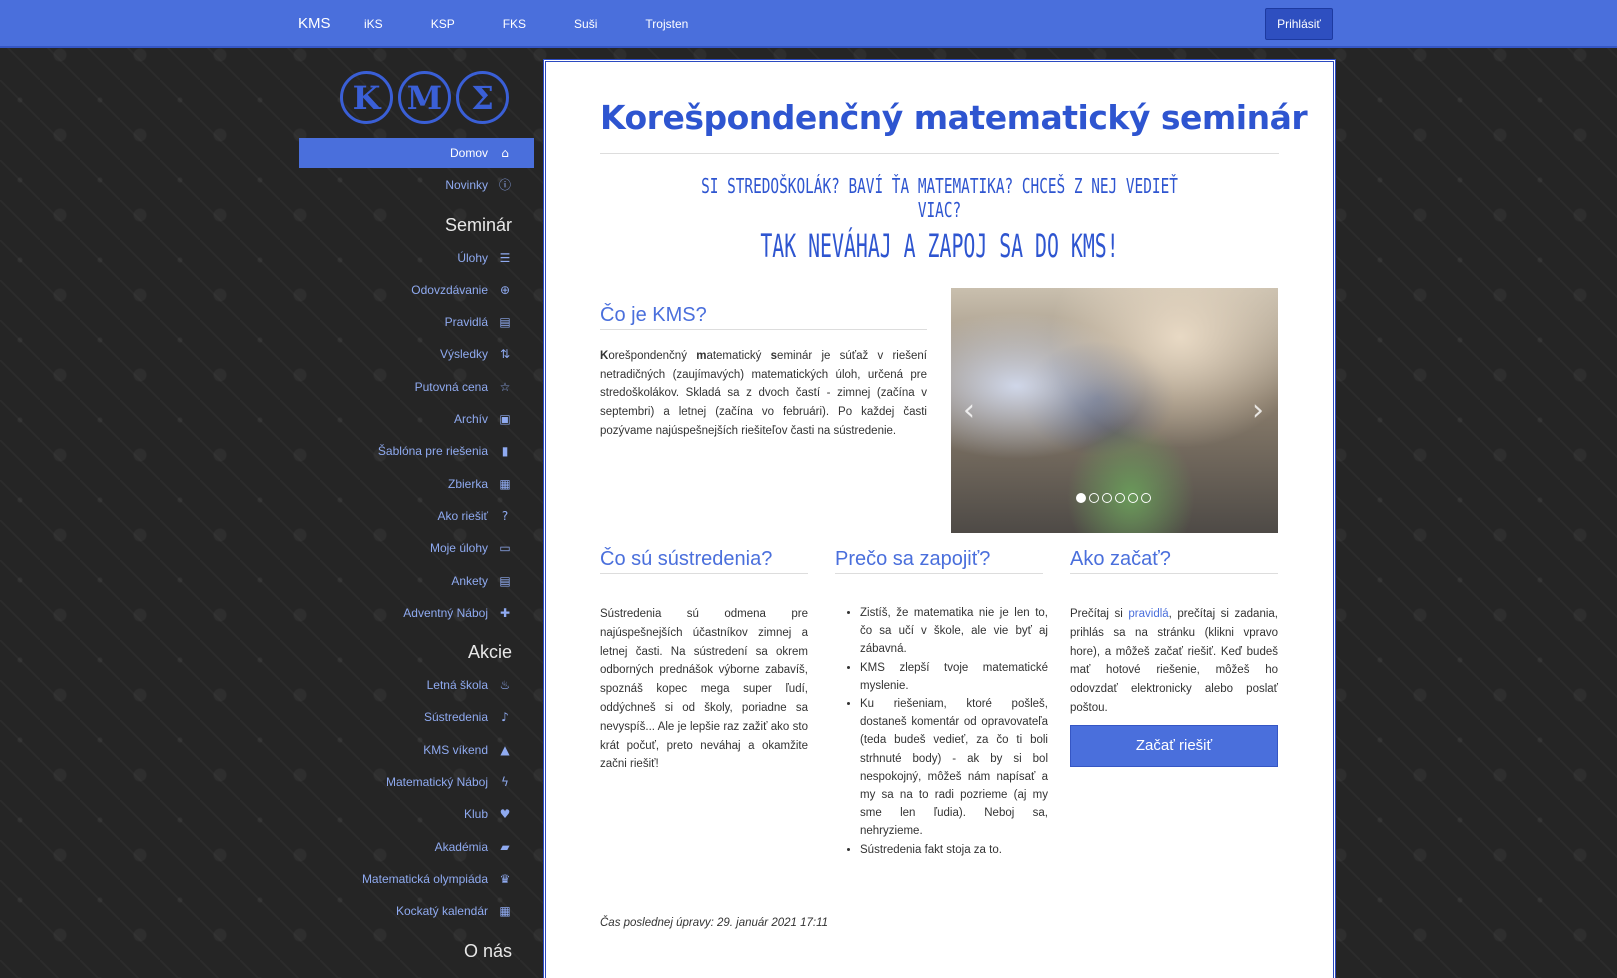 Image resolution: width=1617 pixels, height=978 pixels. Describe the element at coordinates (505, 386) in the screenshot. I see `star-icon: ☆` at that location.